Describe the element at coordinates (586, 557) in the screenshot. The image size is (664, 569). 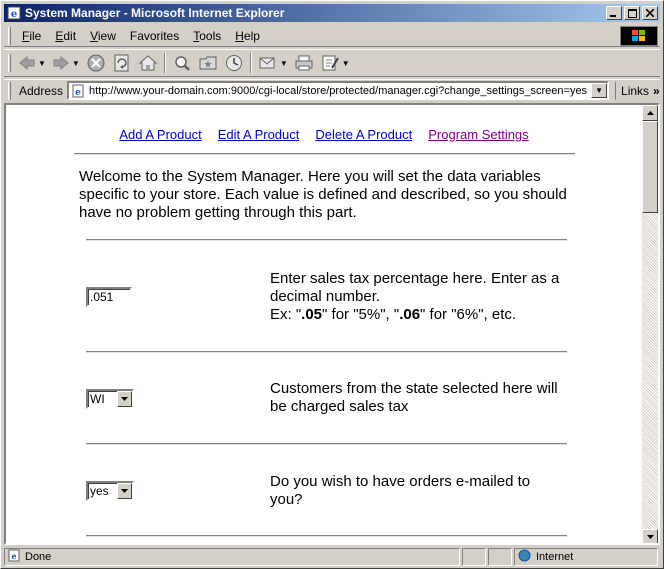
I see `security-zone-panel: Internet` at that location.